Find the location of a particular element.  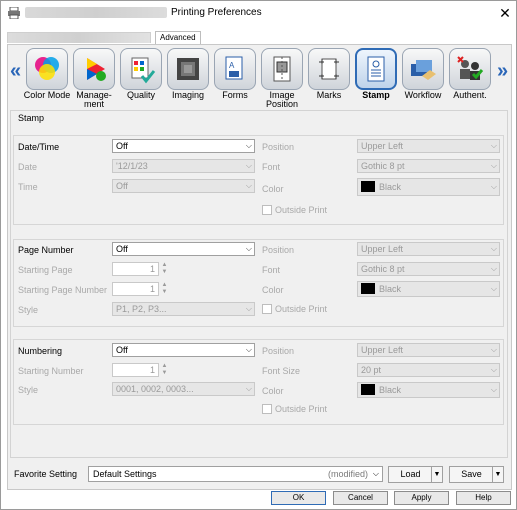

numbering-position-value: Upper Left is located at coordinates (382, 350).